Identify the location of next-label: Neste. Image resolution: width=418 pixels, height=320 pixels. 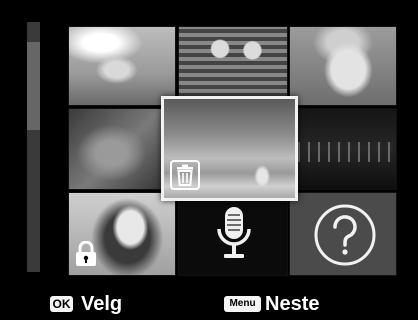
(292, 304).